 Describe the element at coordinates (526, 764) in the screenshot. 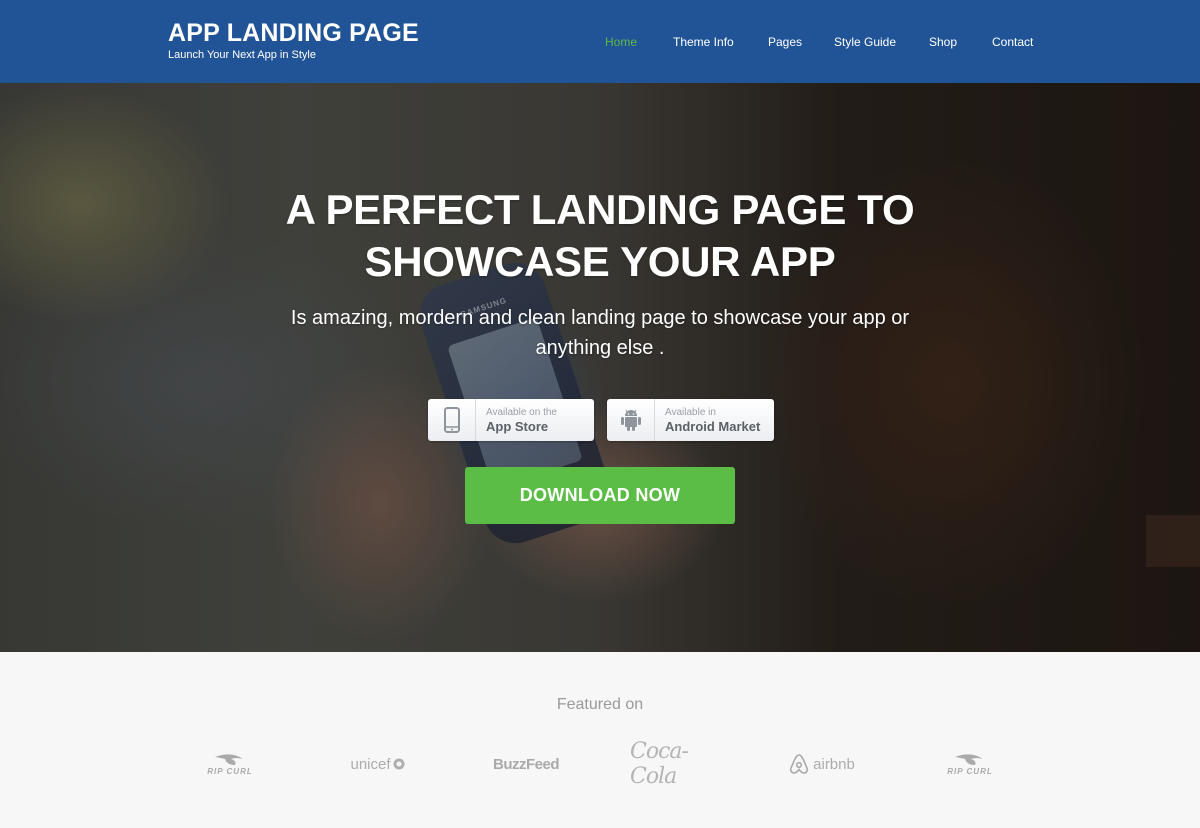

I see `logo-buzzfeed: BuzzFeed` at that location.